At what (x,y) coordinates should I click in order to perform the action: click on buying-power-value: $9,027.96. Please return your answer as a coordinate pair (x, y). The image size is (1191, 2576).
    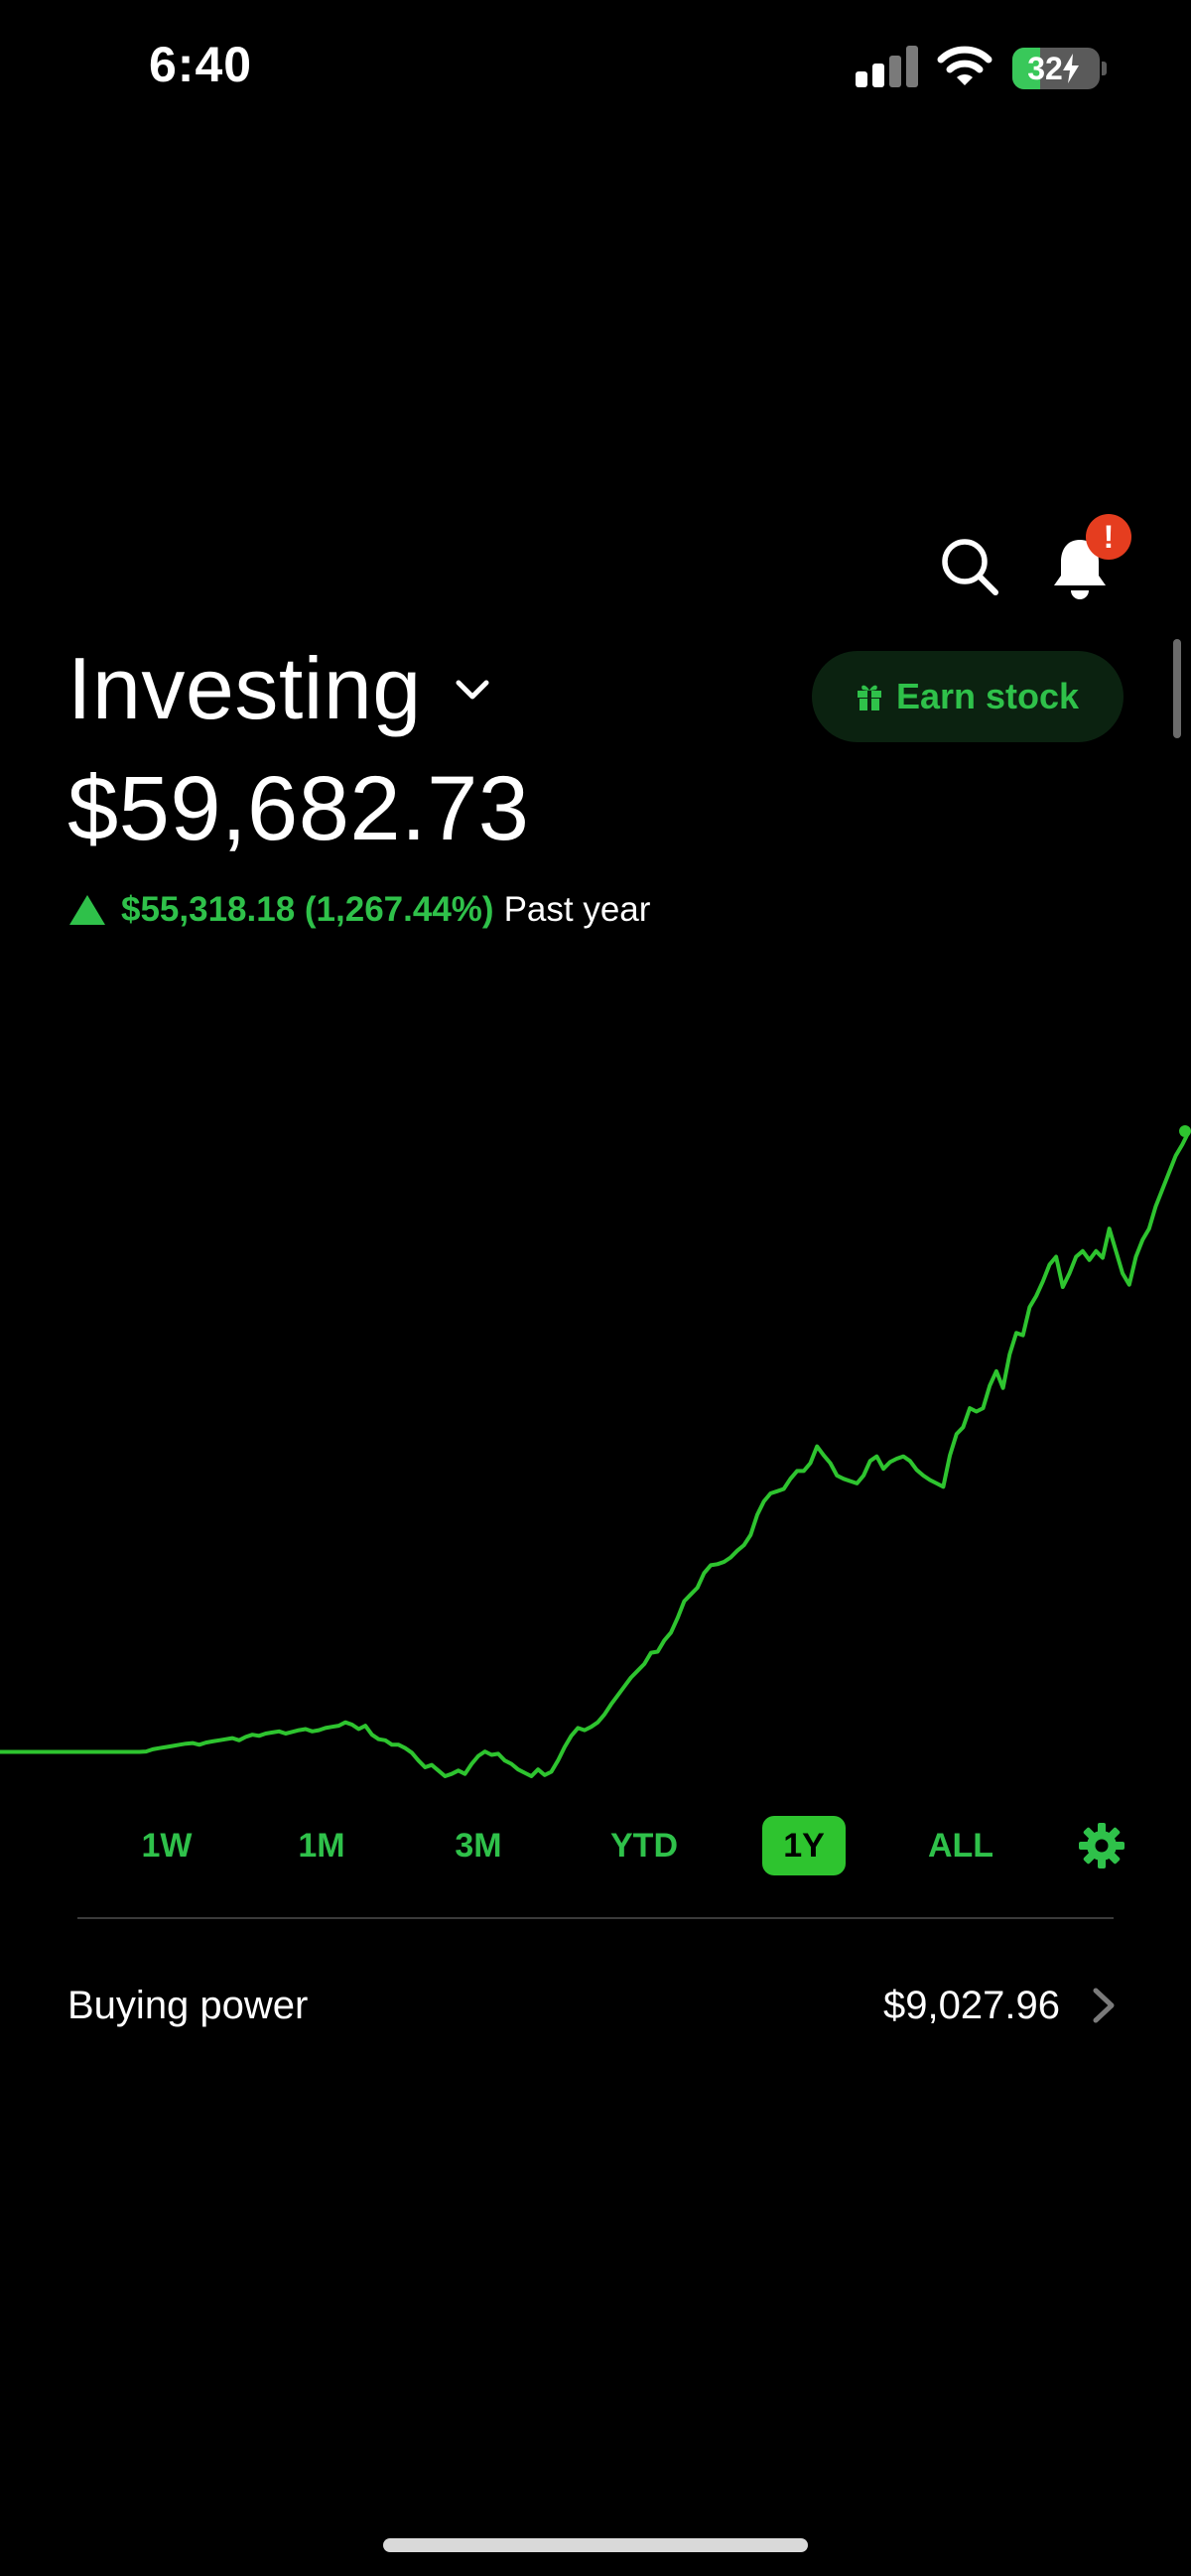
    Looking at the image, I should click on (972, 2006).